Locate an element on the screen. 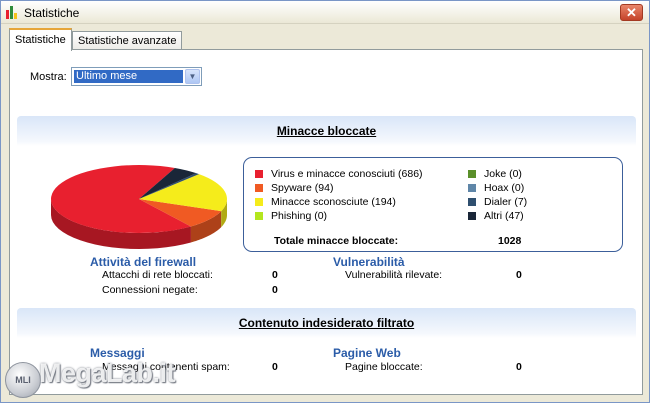  legend-label: Spyware (94) is located at coordinates (302, 188).